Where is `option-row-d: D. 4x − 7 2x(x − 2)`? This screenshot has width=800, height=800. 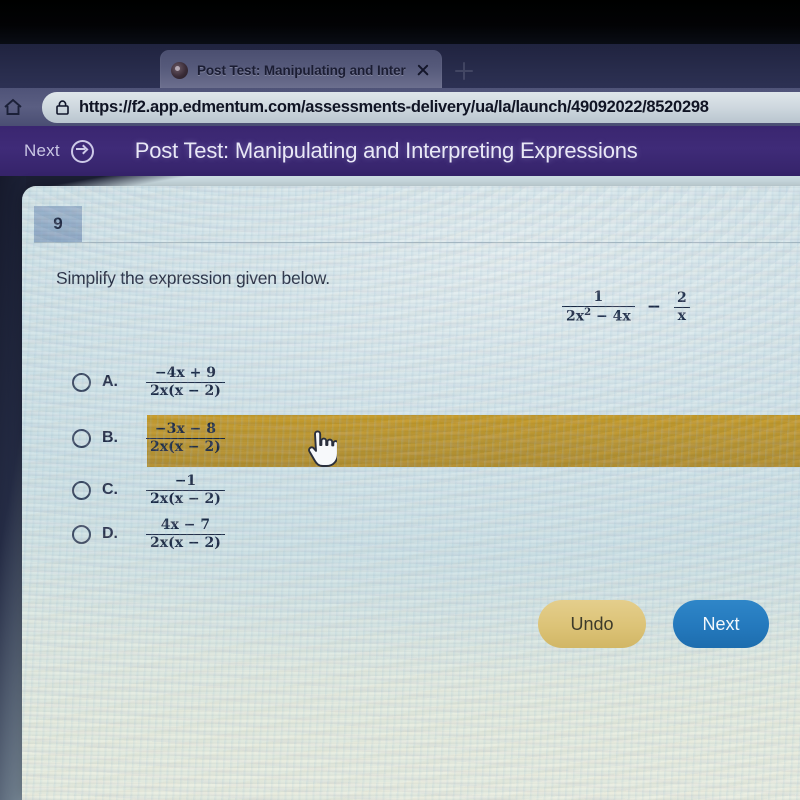
option-row-d: D. 4x − 7 2x(x − 2) is located at coordinates (148, 534).